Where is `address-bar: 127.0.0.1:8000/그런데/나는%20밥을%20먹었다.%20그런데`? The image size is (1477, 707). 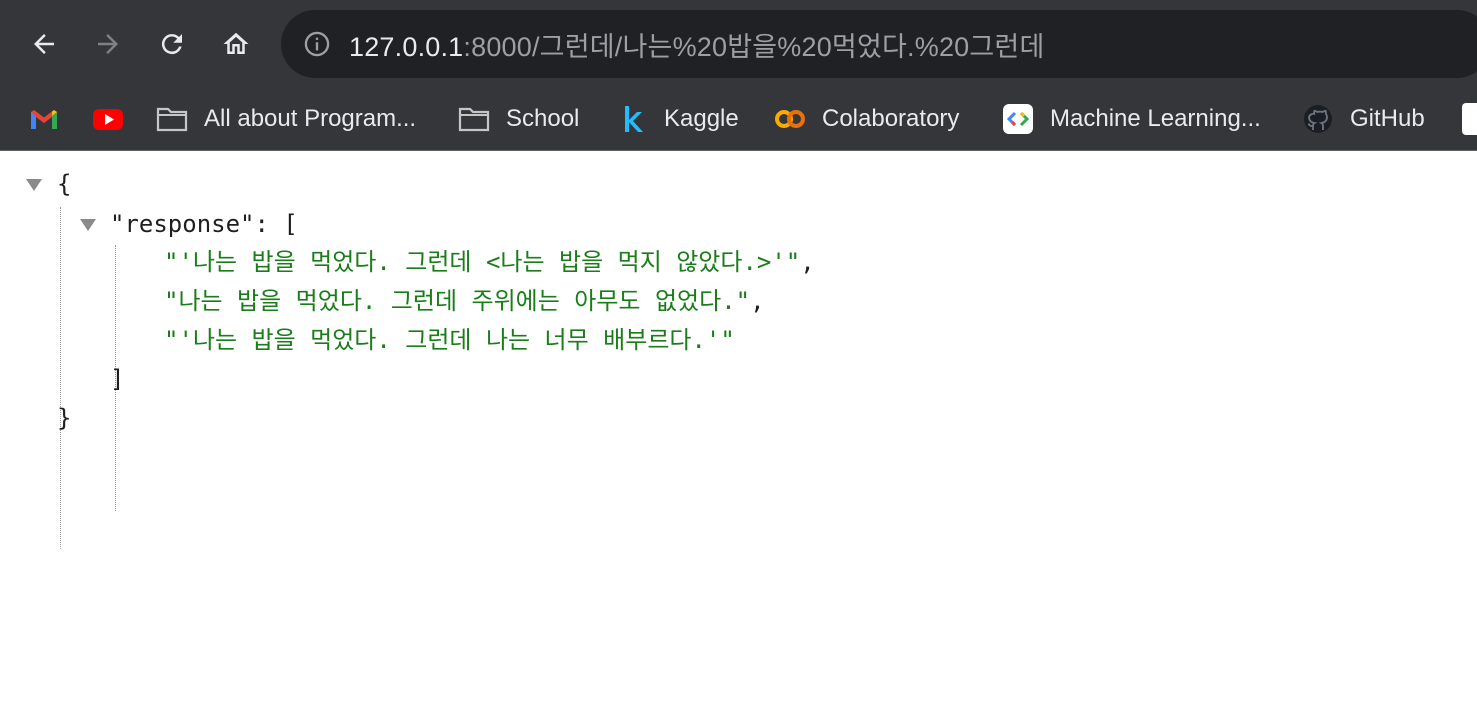 address-bar: 127.0.0.1:8000/그런데/나는%20밥을%20먹었다.%20그런데 is located at coordinates (879, 44).